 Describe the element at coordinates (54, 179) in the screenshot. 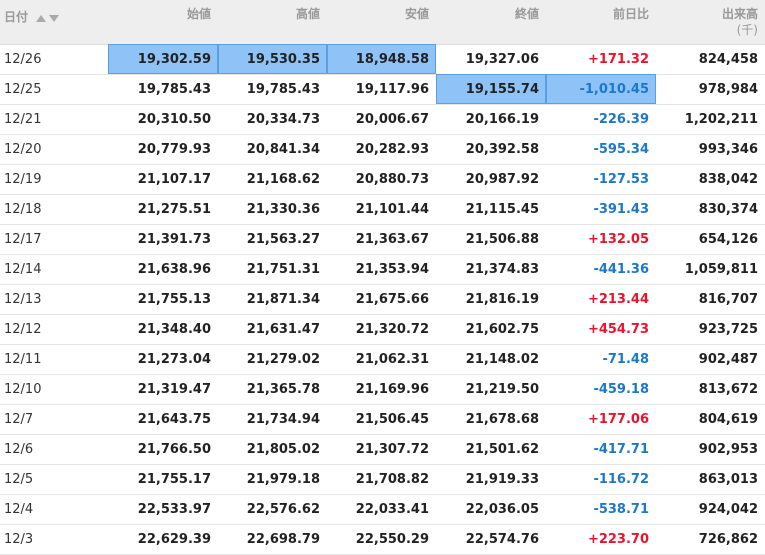

I see `cell-date: 12/19` at that location.